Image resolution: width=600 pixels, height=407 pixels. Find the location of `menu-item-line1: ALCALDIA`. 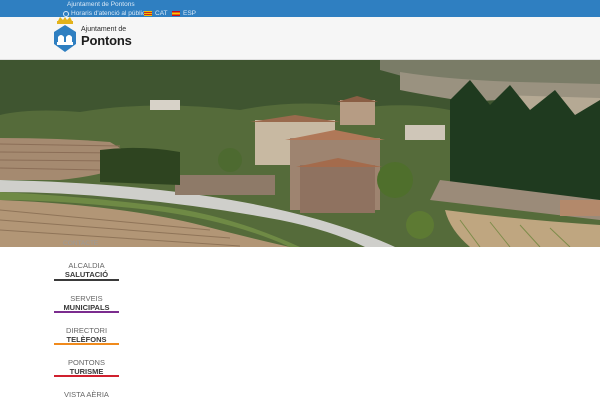

menu-item-line1: ALCALDIA is located at coordinates (86, 265).